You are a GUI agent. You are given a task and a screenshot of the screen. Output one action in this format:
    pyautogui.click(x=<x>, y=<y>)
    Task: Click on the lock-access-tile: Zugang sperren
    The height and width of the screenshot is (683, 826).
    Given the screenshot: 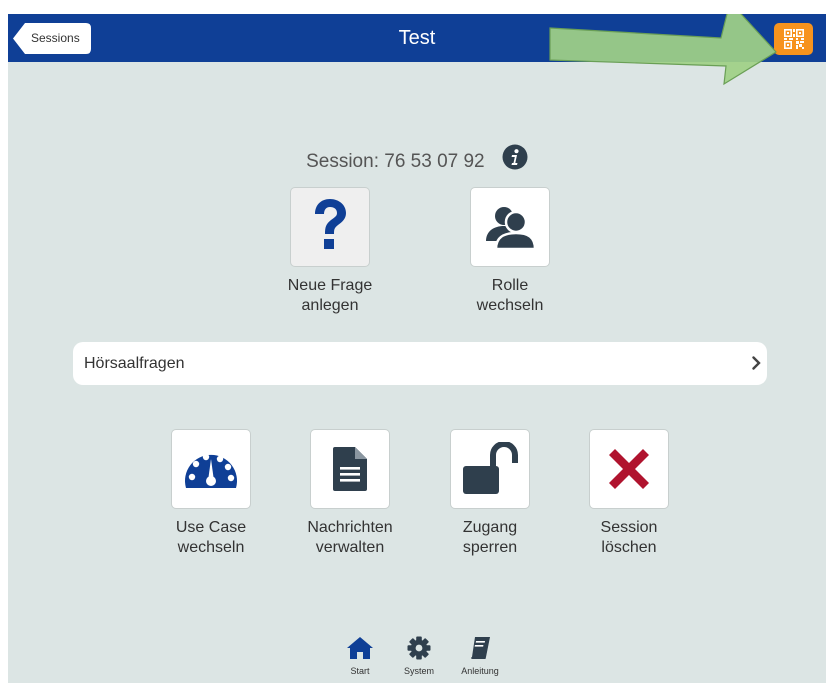 What is the action you would take?
    pyautogui.click(x=490, y=494)
    